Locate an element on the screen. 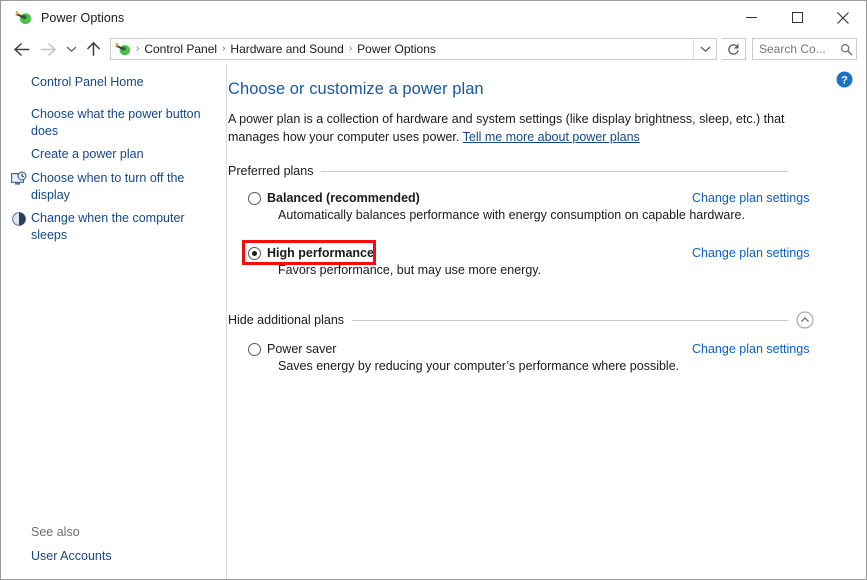  moon-sleep-icon is located at coordinates (19, 219).